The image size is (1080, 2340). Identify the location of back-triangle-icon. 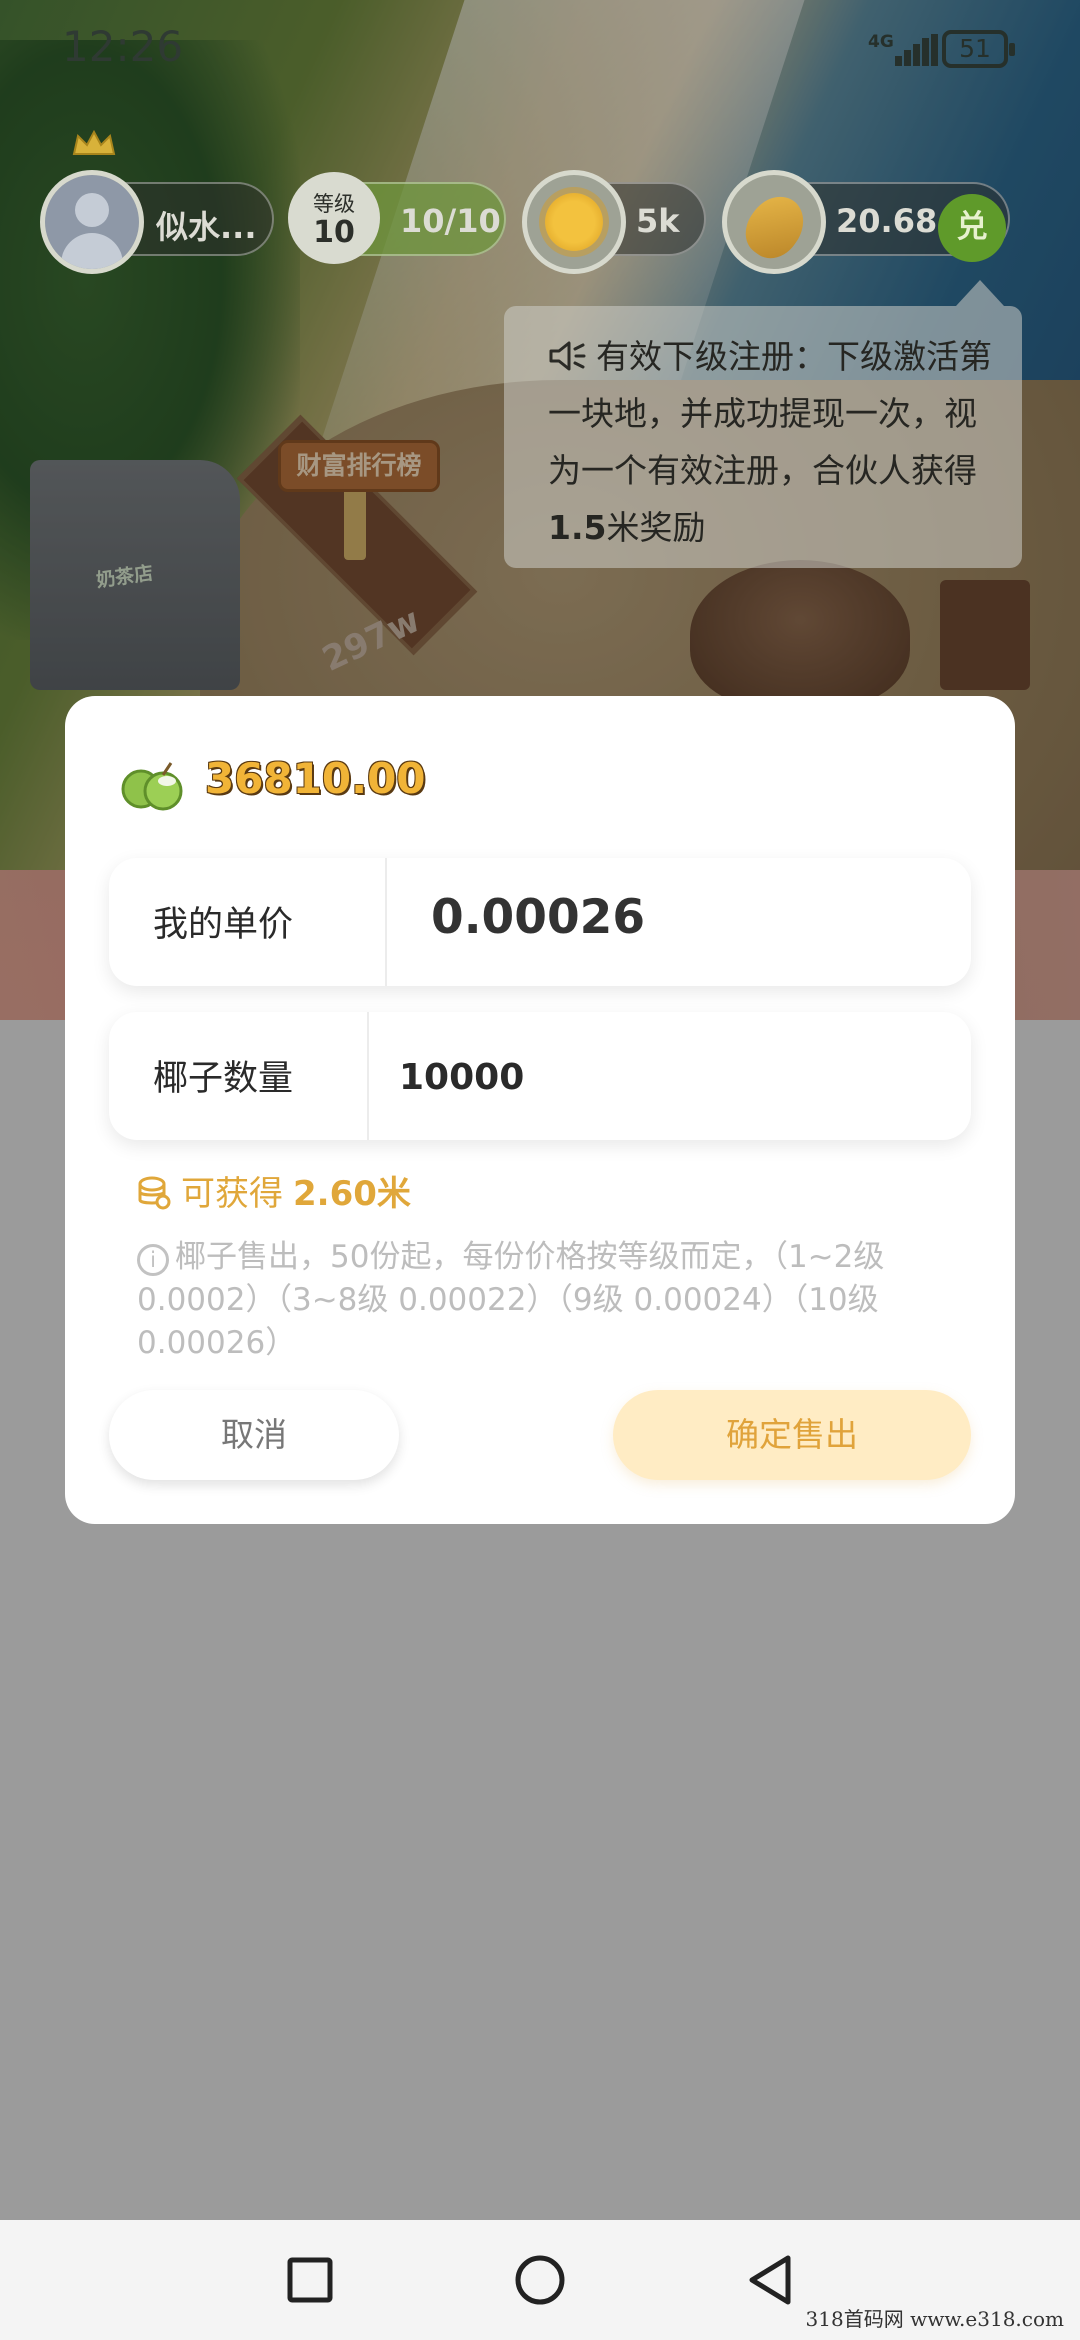
(770, 2280).